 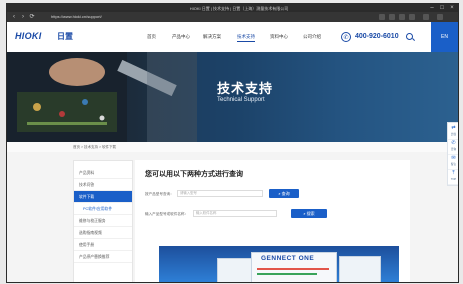 I want to click on forward-icon: ›, so click(x=23, y=17).